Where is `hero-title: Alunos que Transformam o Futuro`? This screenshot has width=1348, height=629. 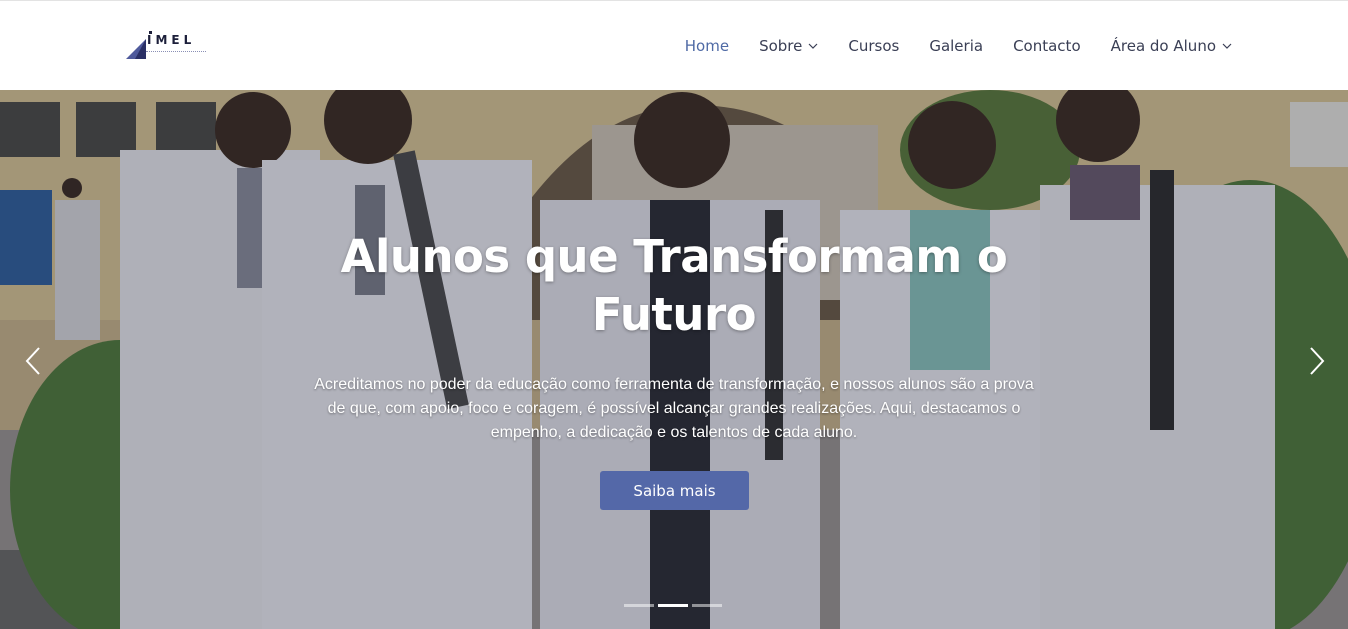 hero-title: Alunos que Transformam o Futuro is located at coordinates (674, 285).